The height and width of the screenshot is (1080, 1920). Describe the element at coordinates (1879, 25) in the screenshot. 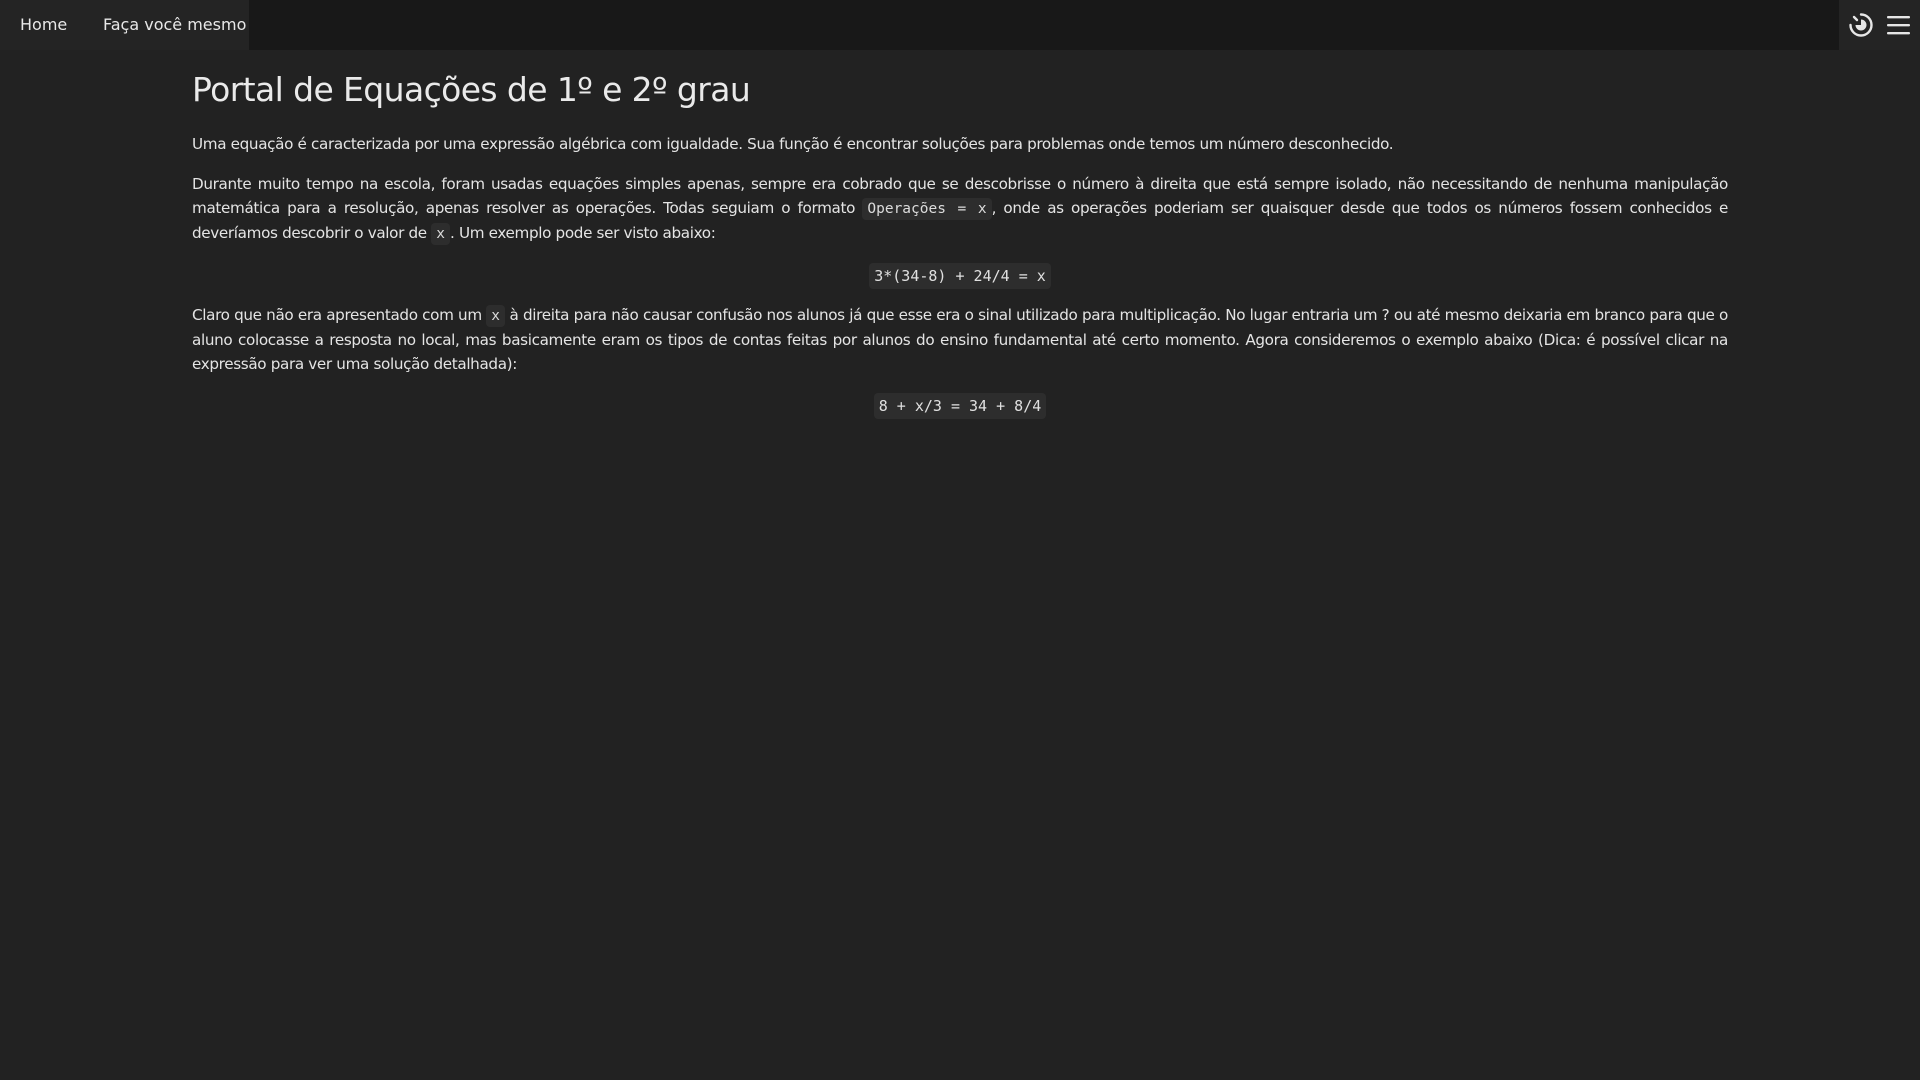

I see `toolbar-right` at that location.